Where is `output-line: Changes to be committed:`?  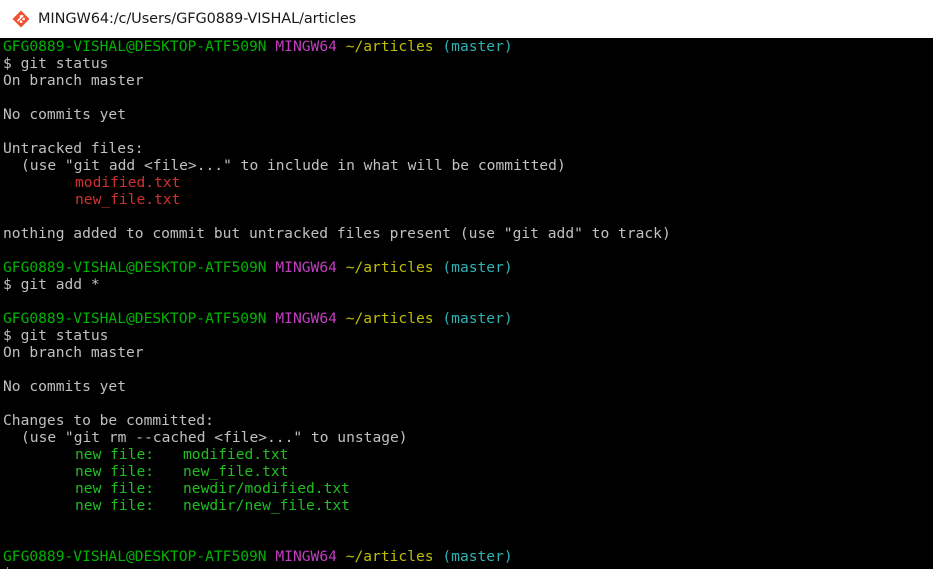 output-line: Changes to be committed: is located at coordinates (108, 420).